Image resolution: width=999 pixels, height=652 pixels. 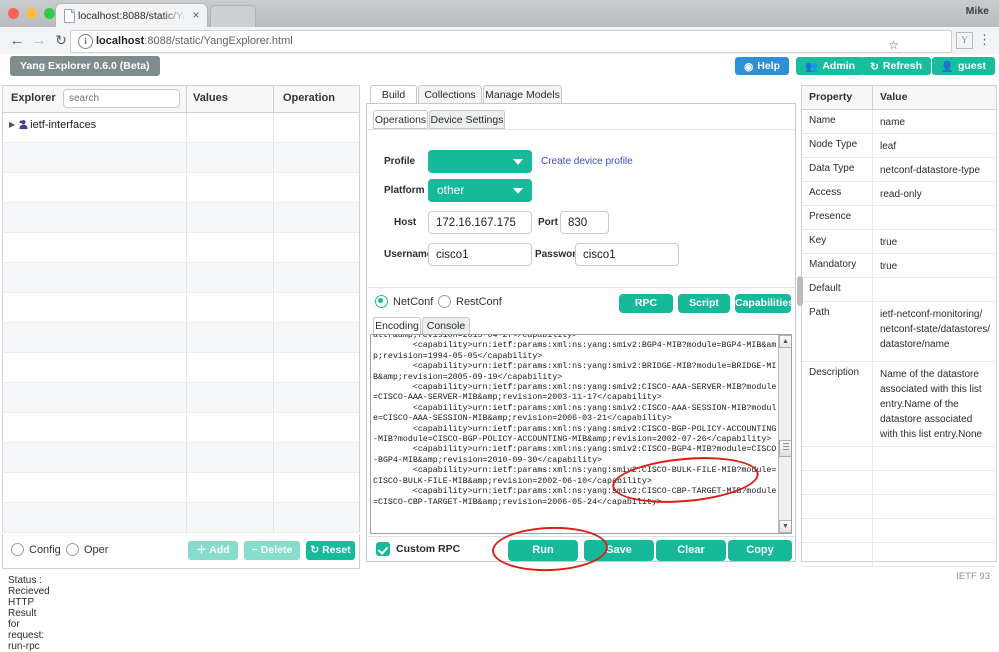 I want to click on admin-button: 👥 Admin, so click(x=830, y=66).